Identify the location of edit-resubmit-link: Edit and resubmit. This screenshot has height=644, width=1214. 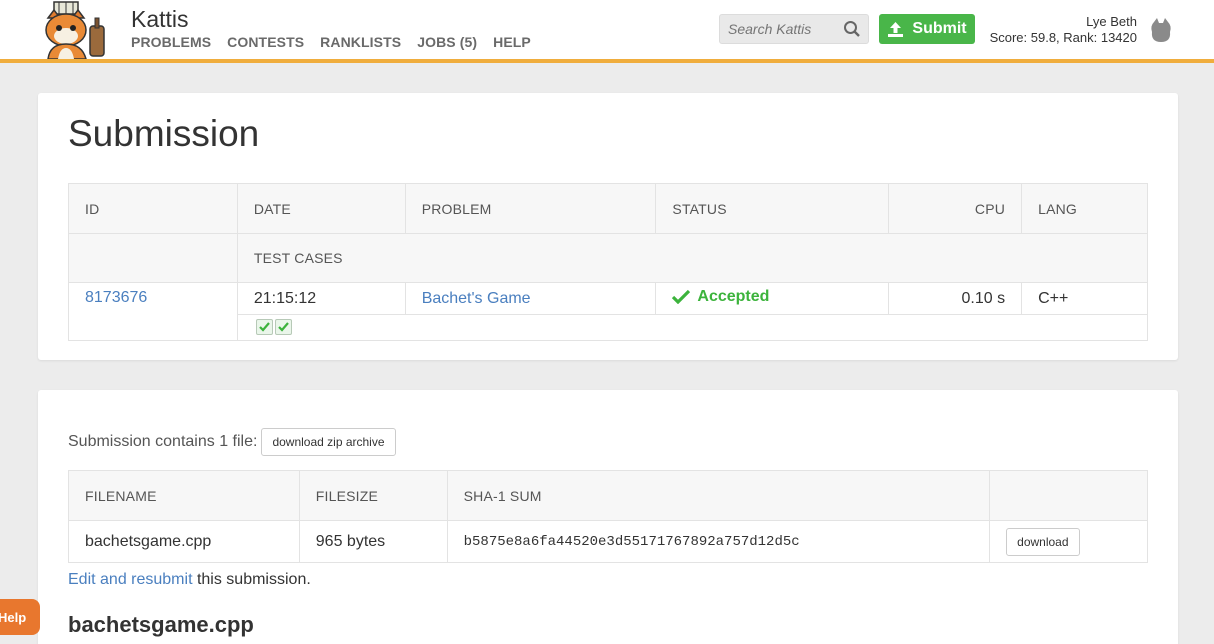
(130, 579).